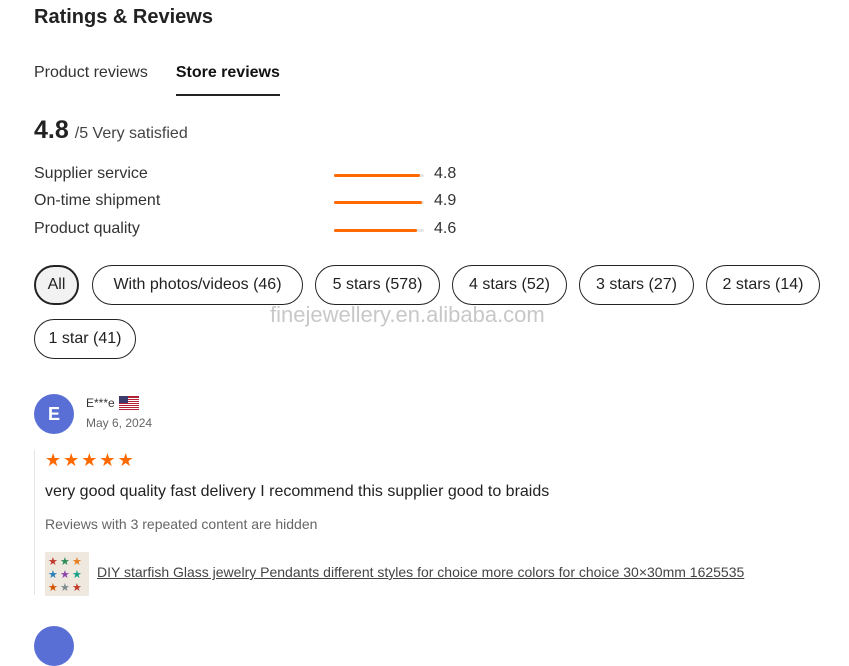  I want to click on product-thumbnail: ★ ★ ★ ★ ★ ★ ★ ★ ★, so click(67, 574).